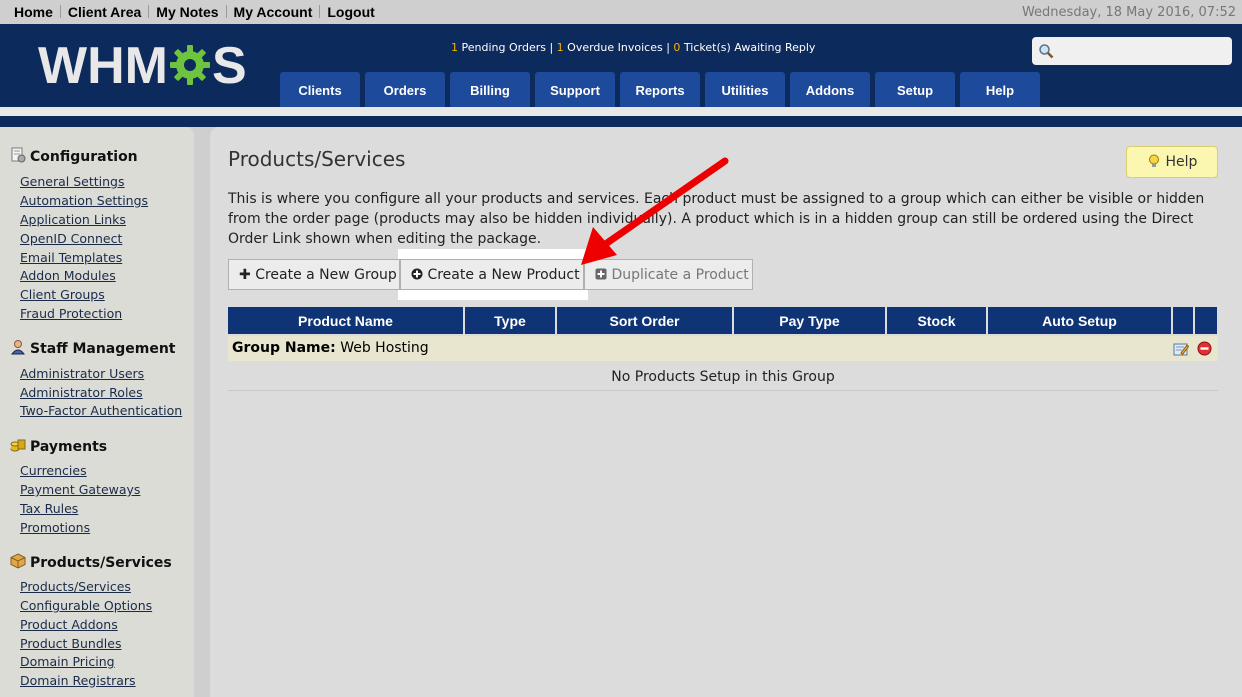 Image resolution: width=1242 pixels, height=697 pixels. Describe the element at coordinates (405, 89) in the screenshot. I see `tab-orders: Orders` at that location.